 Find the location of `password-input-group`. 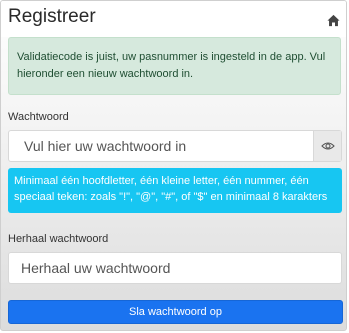

password-input-group is located at coordinates (175, 146).